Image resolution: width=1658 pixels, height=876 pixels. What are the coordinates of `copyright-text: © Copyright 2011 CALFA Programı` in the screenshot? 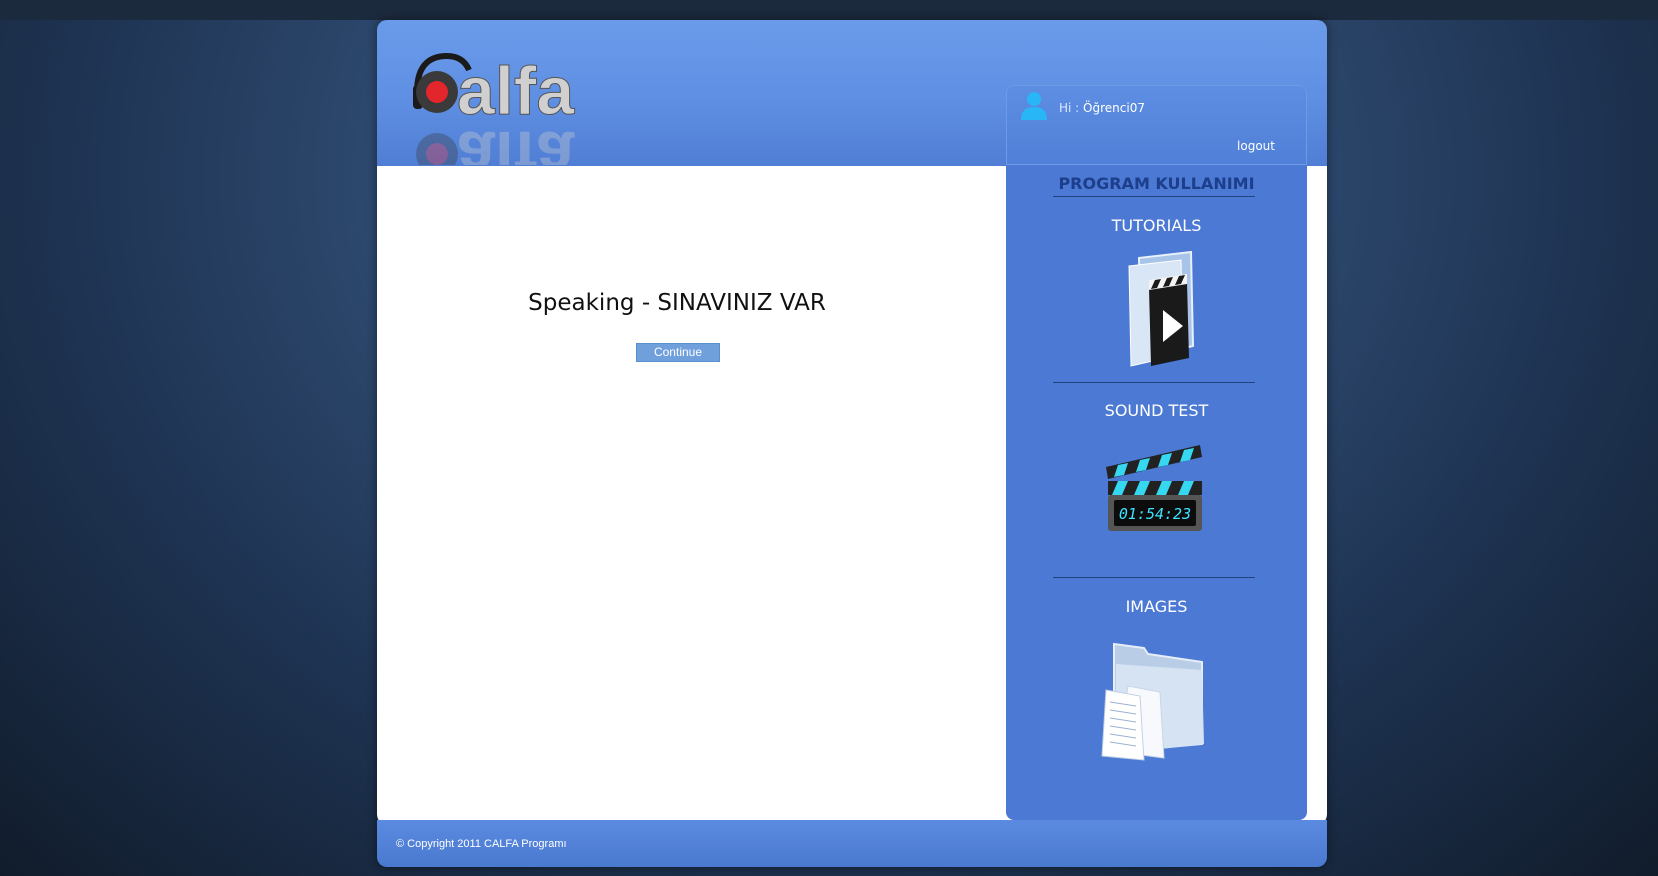 It's located at (481, 844).